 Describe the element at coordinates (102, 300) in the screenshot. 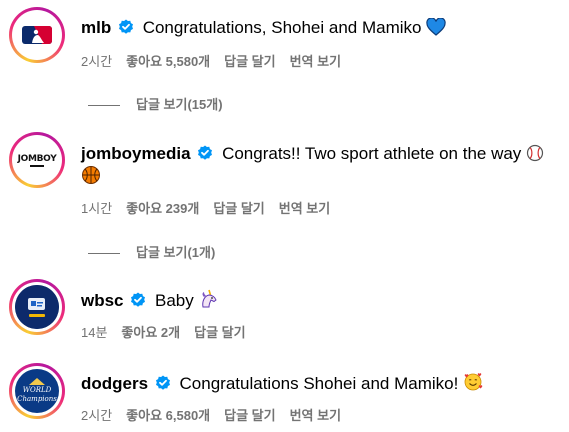

I see `username: wbsc` at that location.